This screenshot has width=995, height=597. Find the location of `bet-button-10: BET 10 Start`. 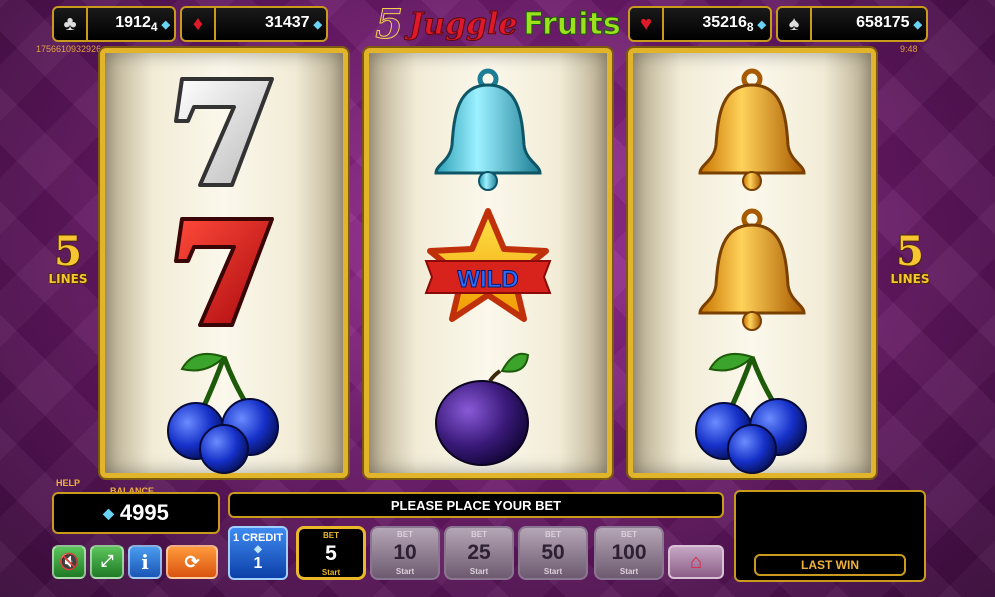

bet-button-10: BET 10 Start is located at coordinates (405, 553).